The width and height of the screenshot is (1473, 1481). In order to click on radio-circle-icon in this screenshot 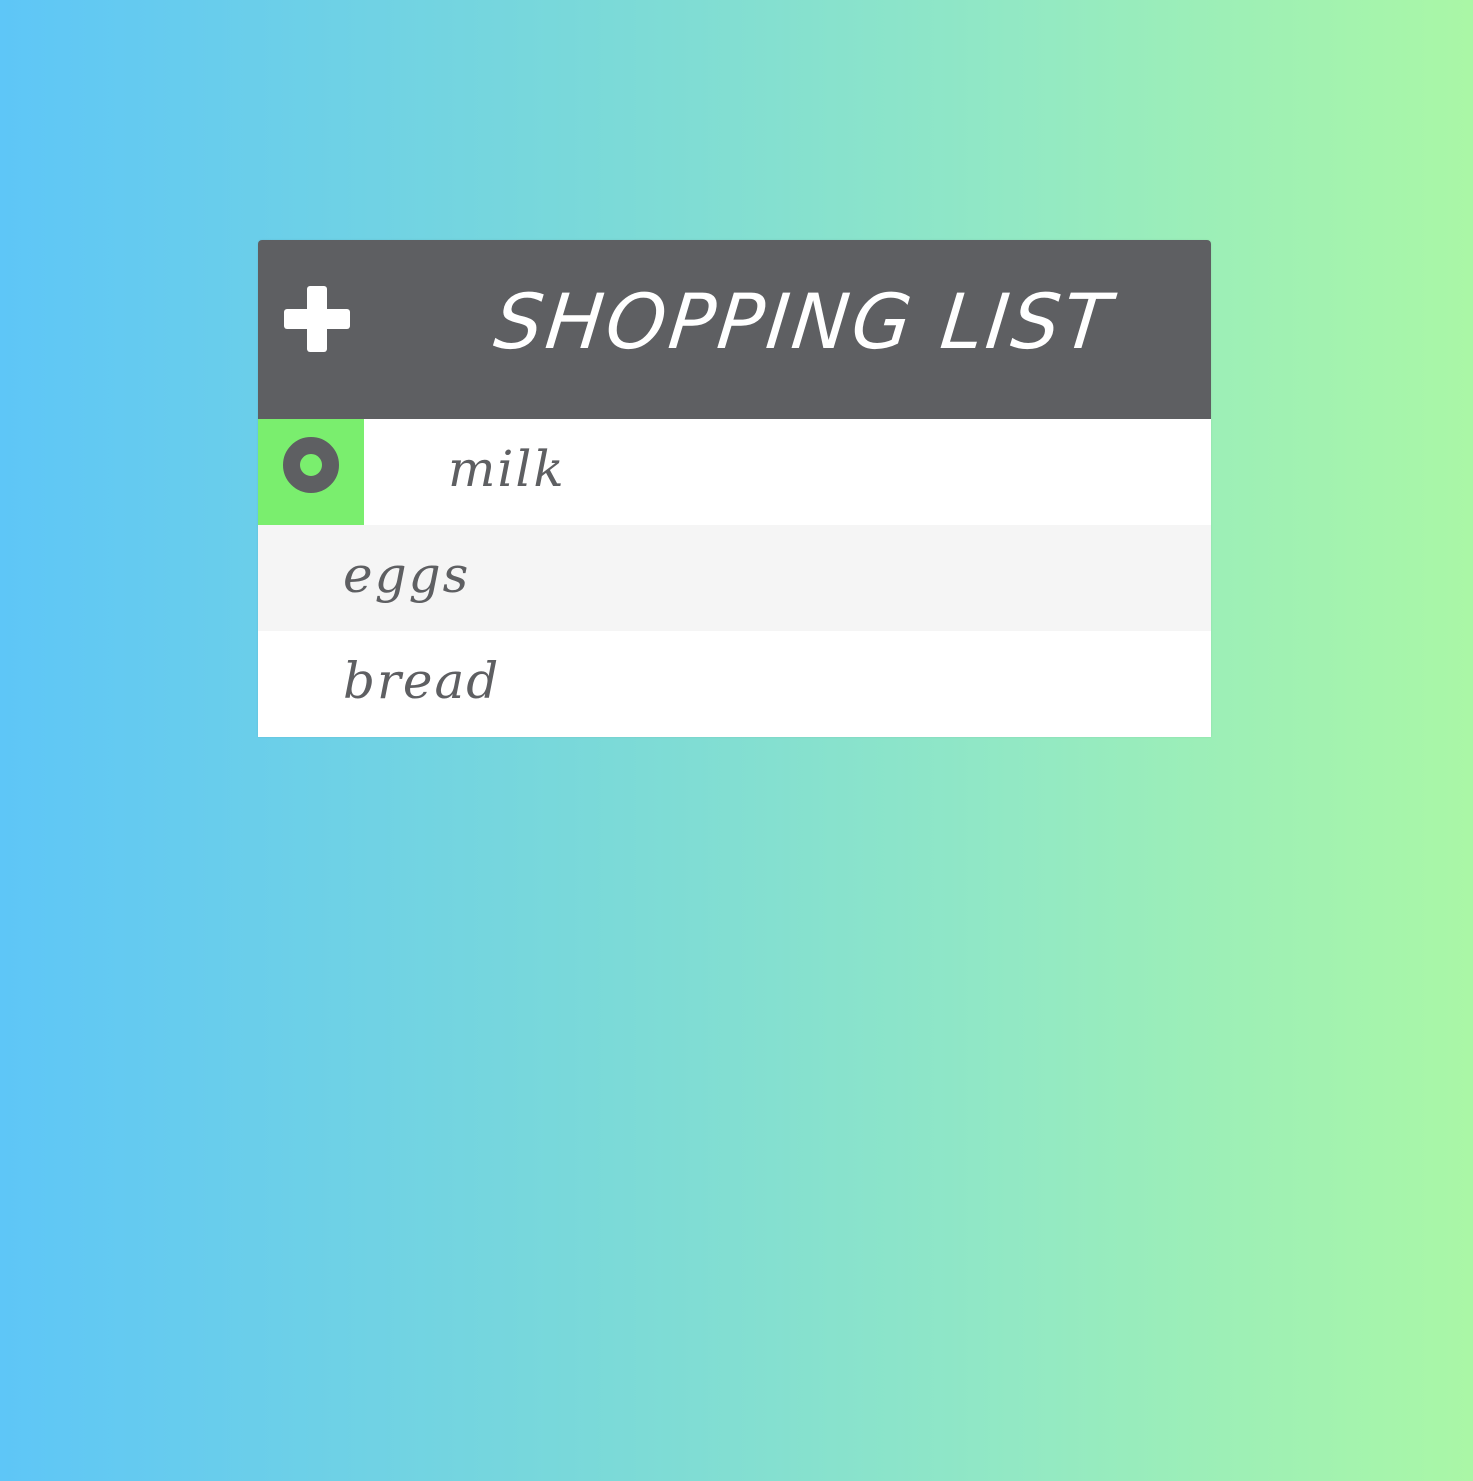, I will do `click(311, 465)`.